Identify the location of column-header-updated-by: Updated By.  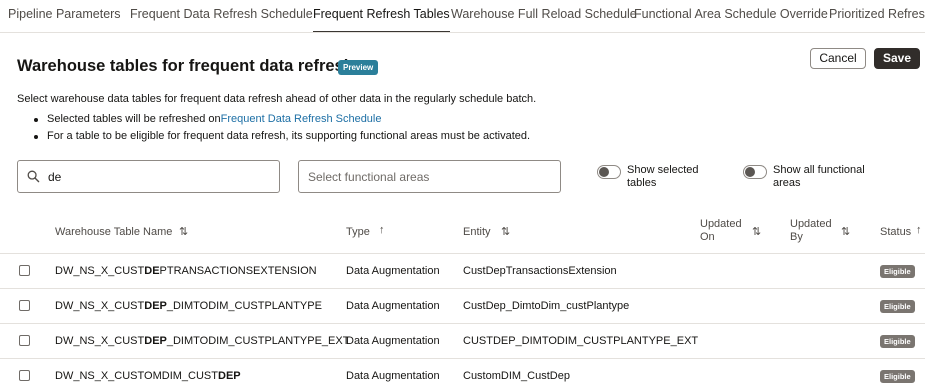
(811, 231).